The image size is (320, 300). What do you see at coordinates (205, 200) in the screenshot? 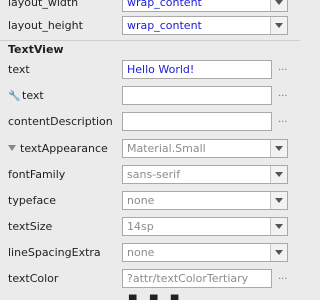
I see `typeface-dropdown: none` at bounding box center [205, 200].